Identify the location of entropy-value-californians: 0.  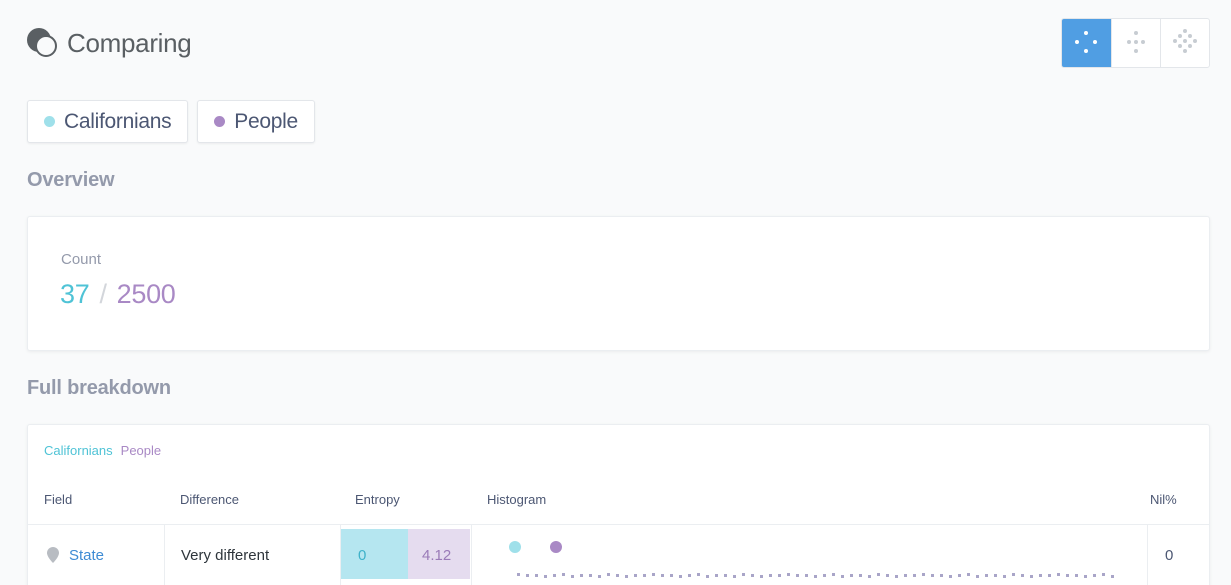
(374, 554).